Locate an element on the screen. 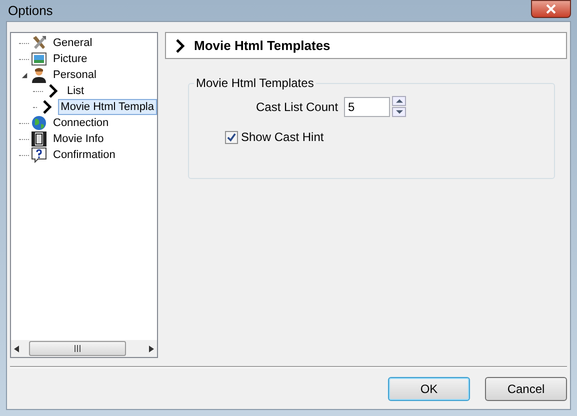  tree-item: Movie Info is located at coordinates (78, 139).